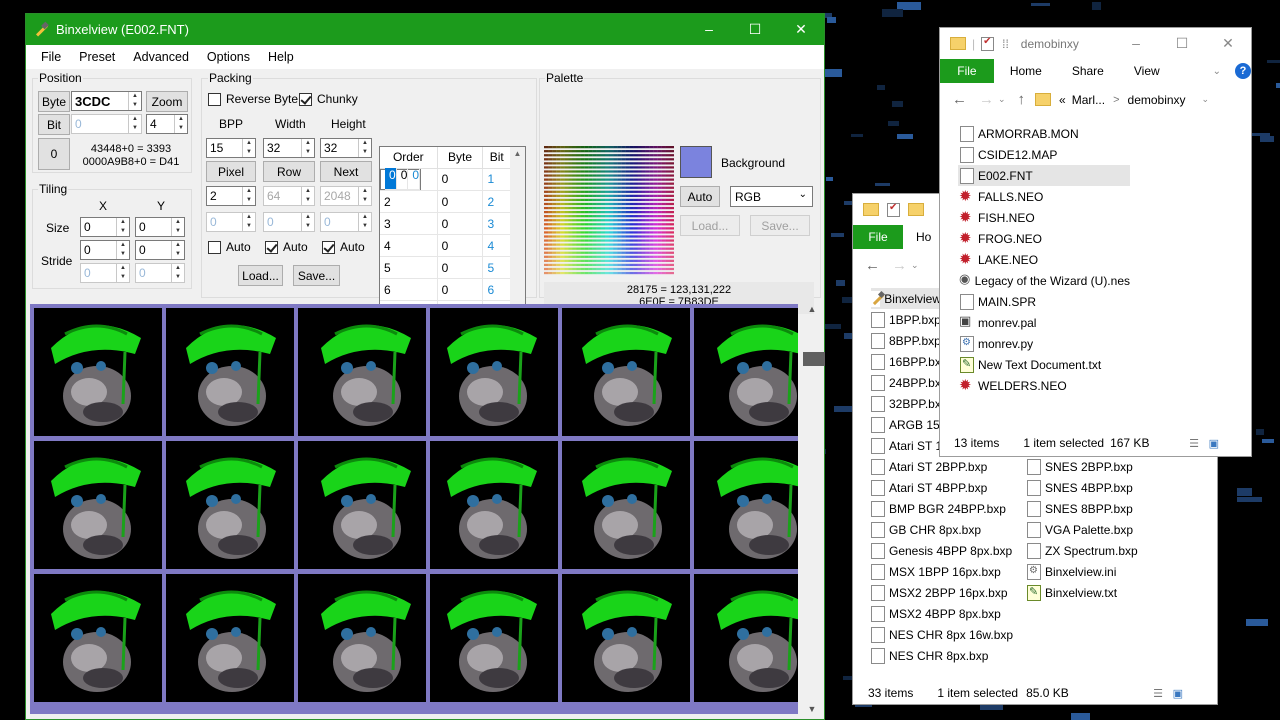  What do you see at coordinates (700, 196) in the screenshot?
I see `palette-auto-button: Auto` at bounding box center [700, 196].